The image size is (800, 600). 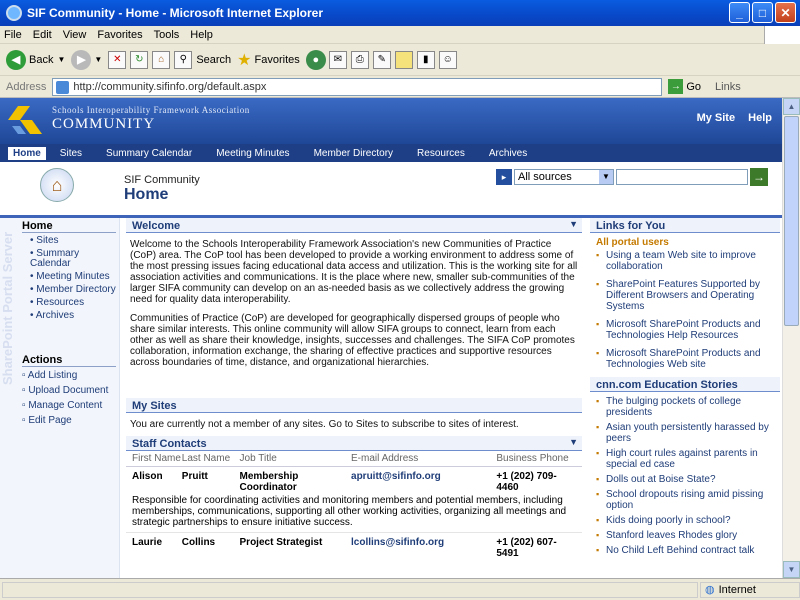 What do you see at coordinates (119, 35) in the screenshot?
I see `menu-favorites: Favorites` at bounding box center [119, 35].